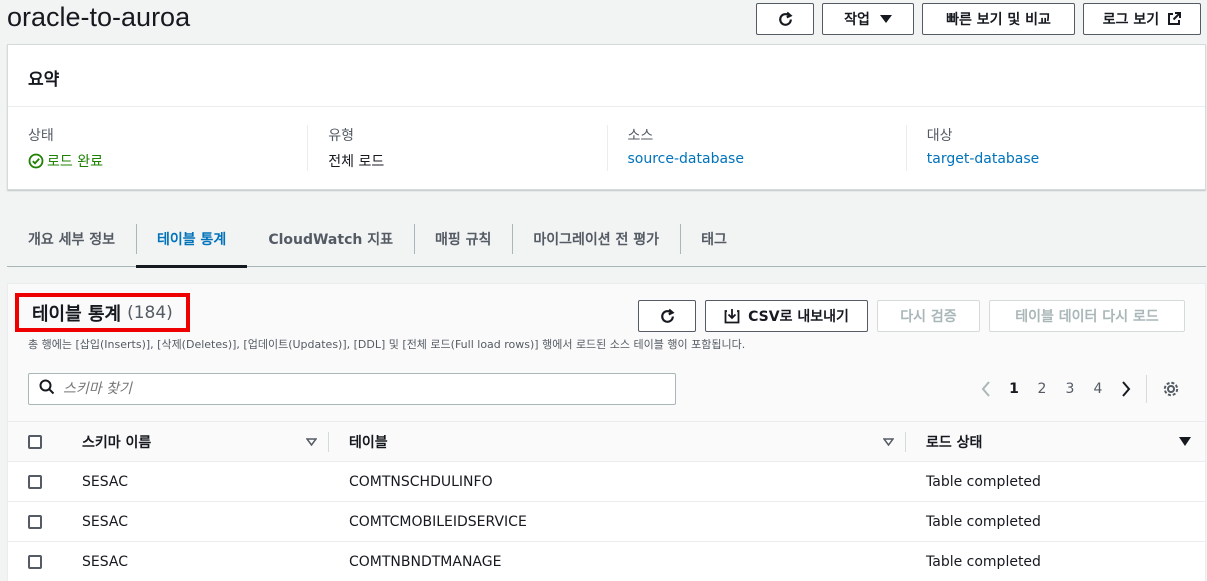  I want to click on target-label: 대상, so click(939, 136).